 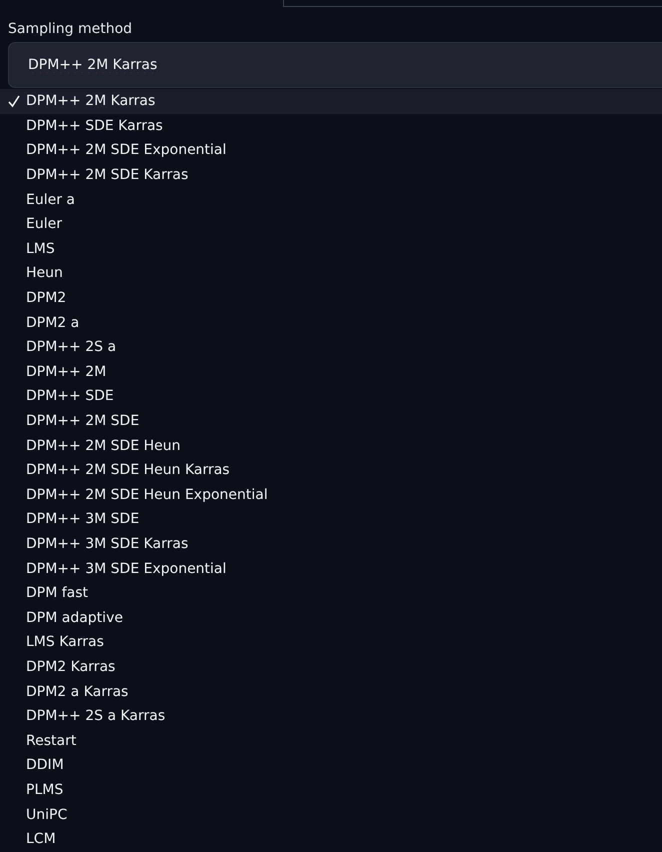 What do you see at coordinates (331, 298) in the screenshot?
I see `dropdown-option: DPM2` at bounding box center [331, 298].